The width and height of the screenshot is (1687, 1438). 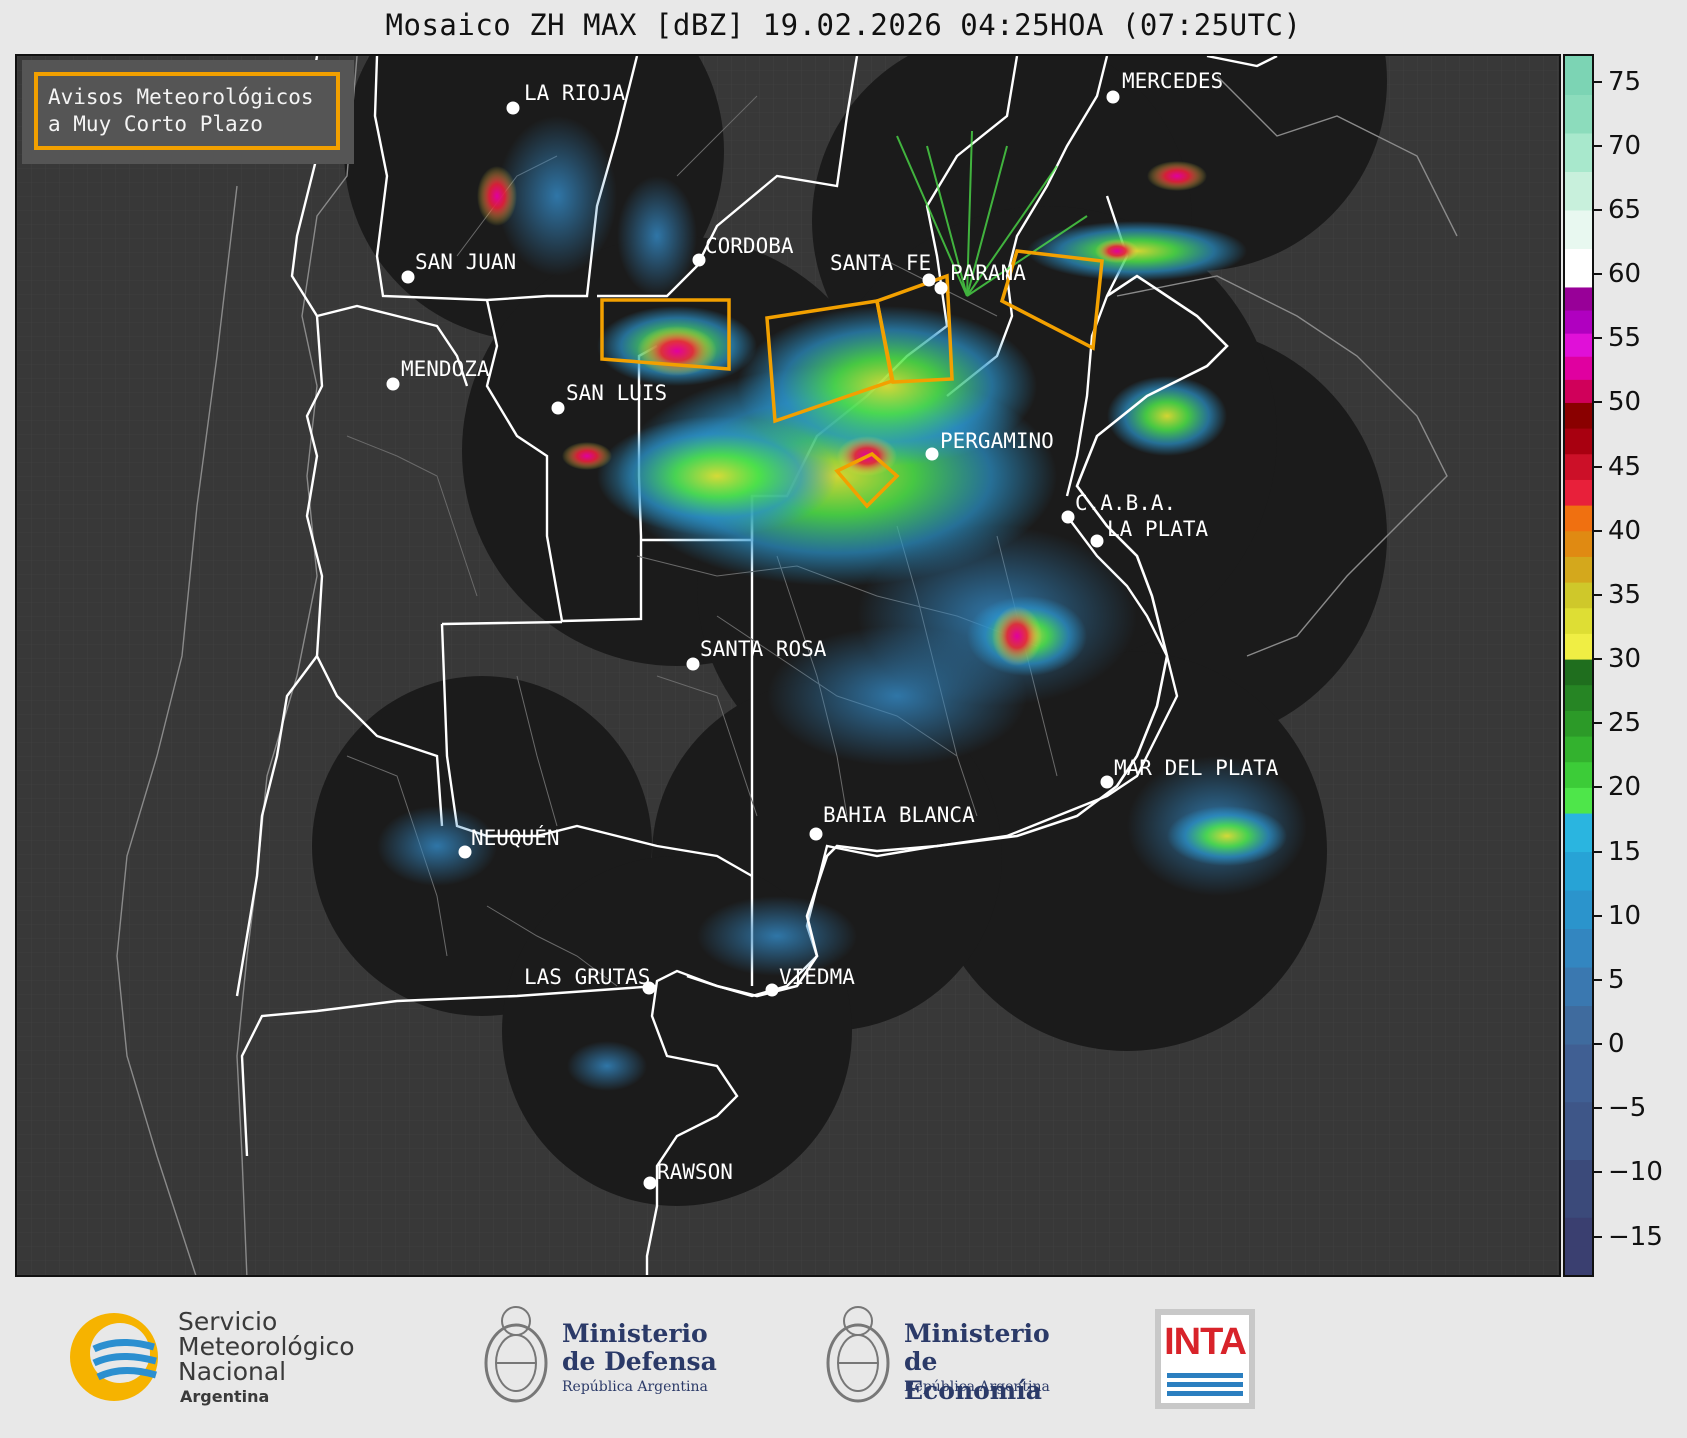 I want to click on smn-line3: Nacional, so click(x=232, y=1371).